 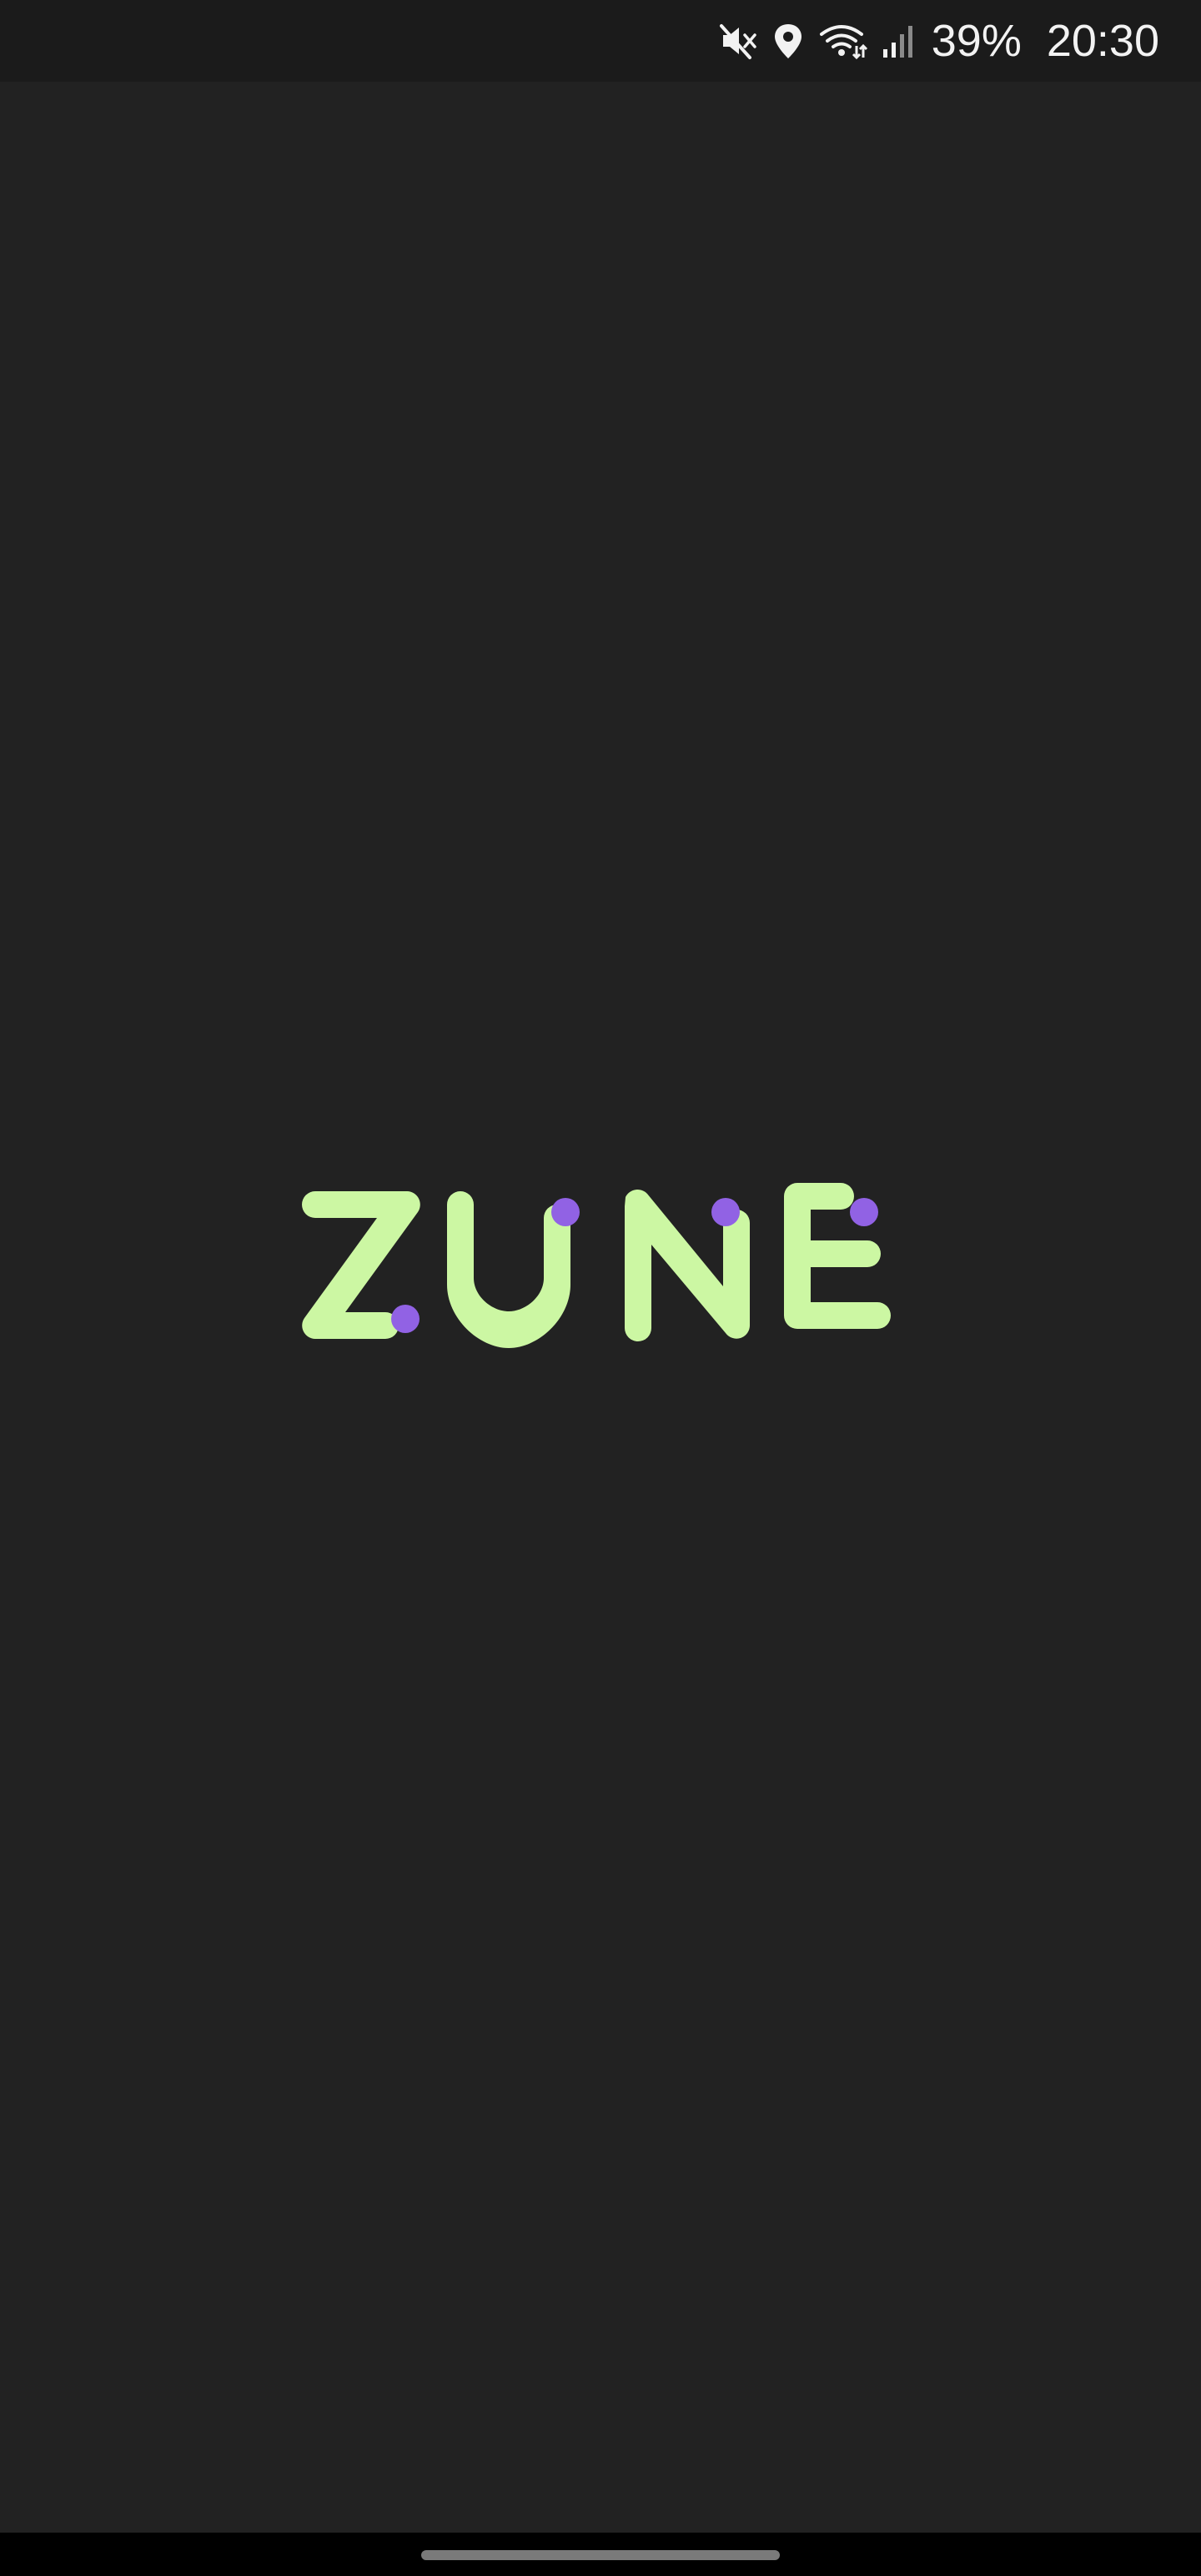 What do you see at coordinates (601, 41) in the screenshot?
I see `status-bar: 39% 20:30` at bounding box center [601, 41].